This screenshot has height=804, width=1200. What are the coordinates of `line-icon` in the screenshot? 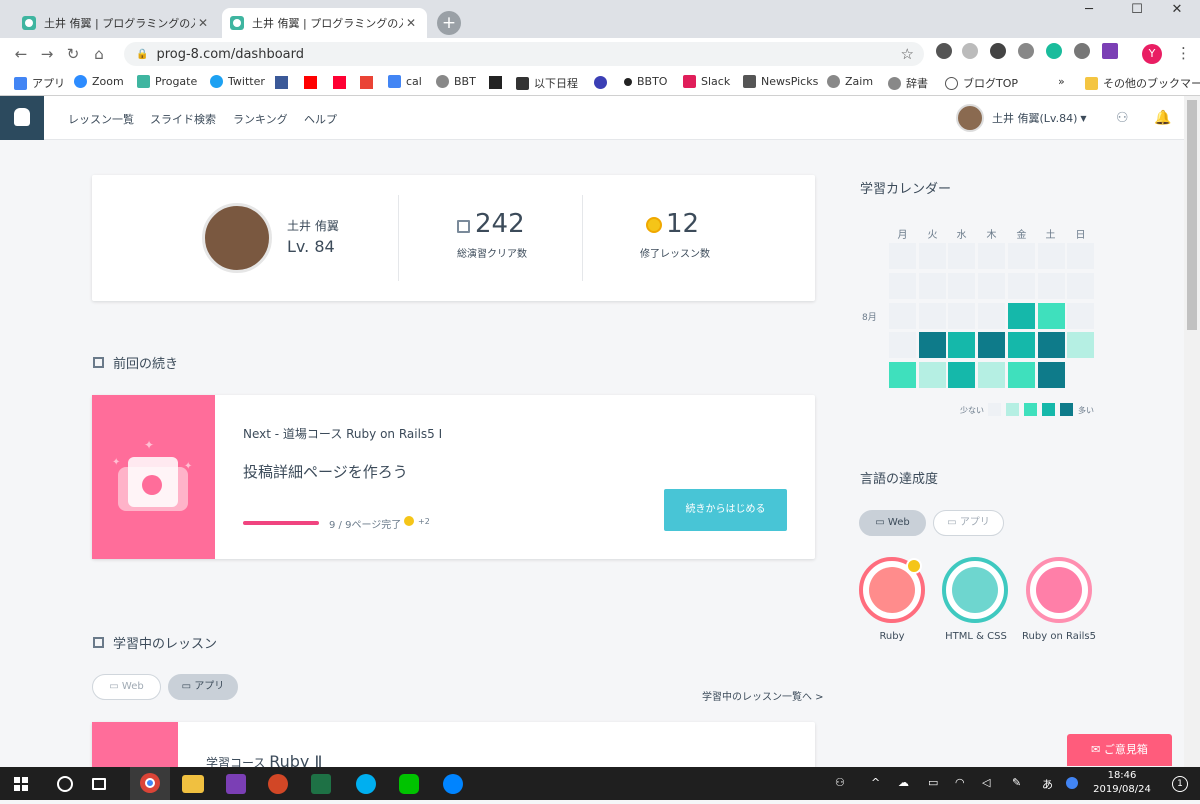 It's located at (409, 784).